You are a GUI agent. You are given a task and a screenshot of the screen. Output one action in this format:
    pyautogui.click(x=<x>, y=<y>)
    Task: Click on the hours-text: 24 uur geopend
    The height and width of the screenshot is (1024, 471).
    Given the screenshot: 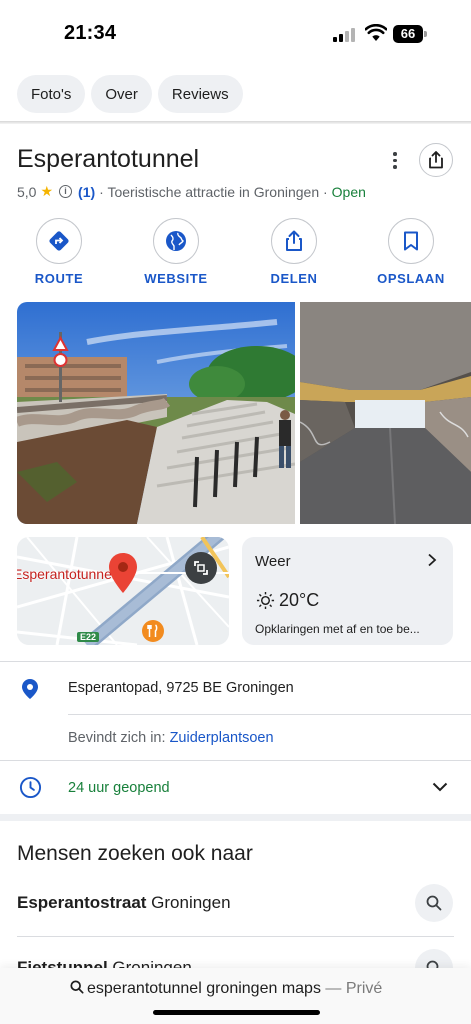 What is the action you would take?
    pyautogui.click(x=119, y=788)
    